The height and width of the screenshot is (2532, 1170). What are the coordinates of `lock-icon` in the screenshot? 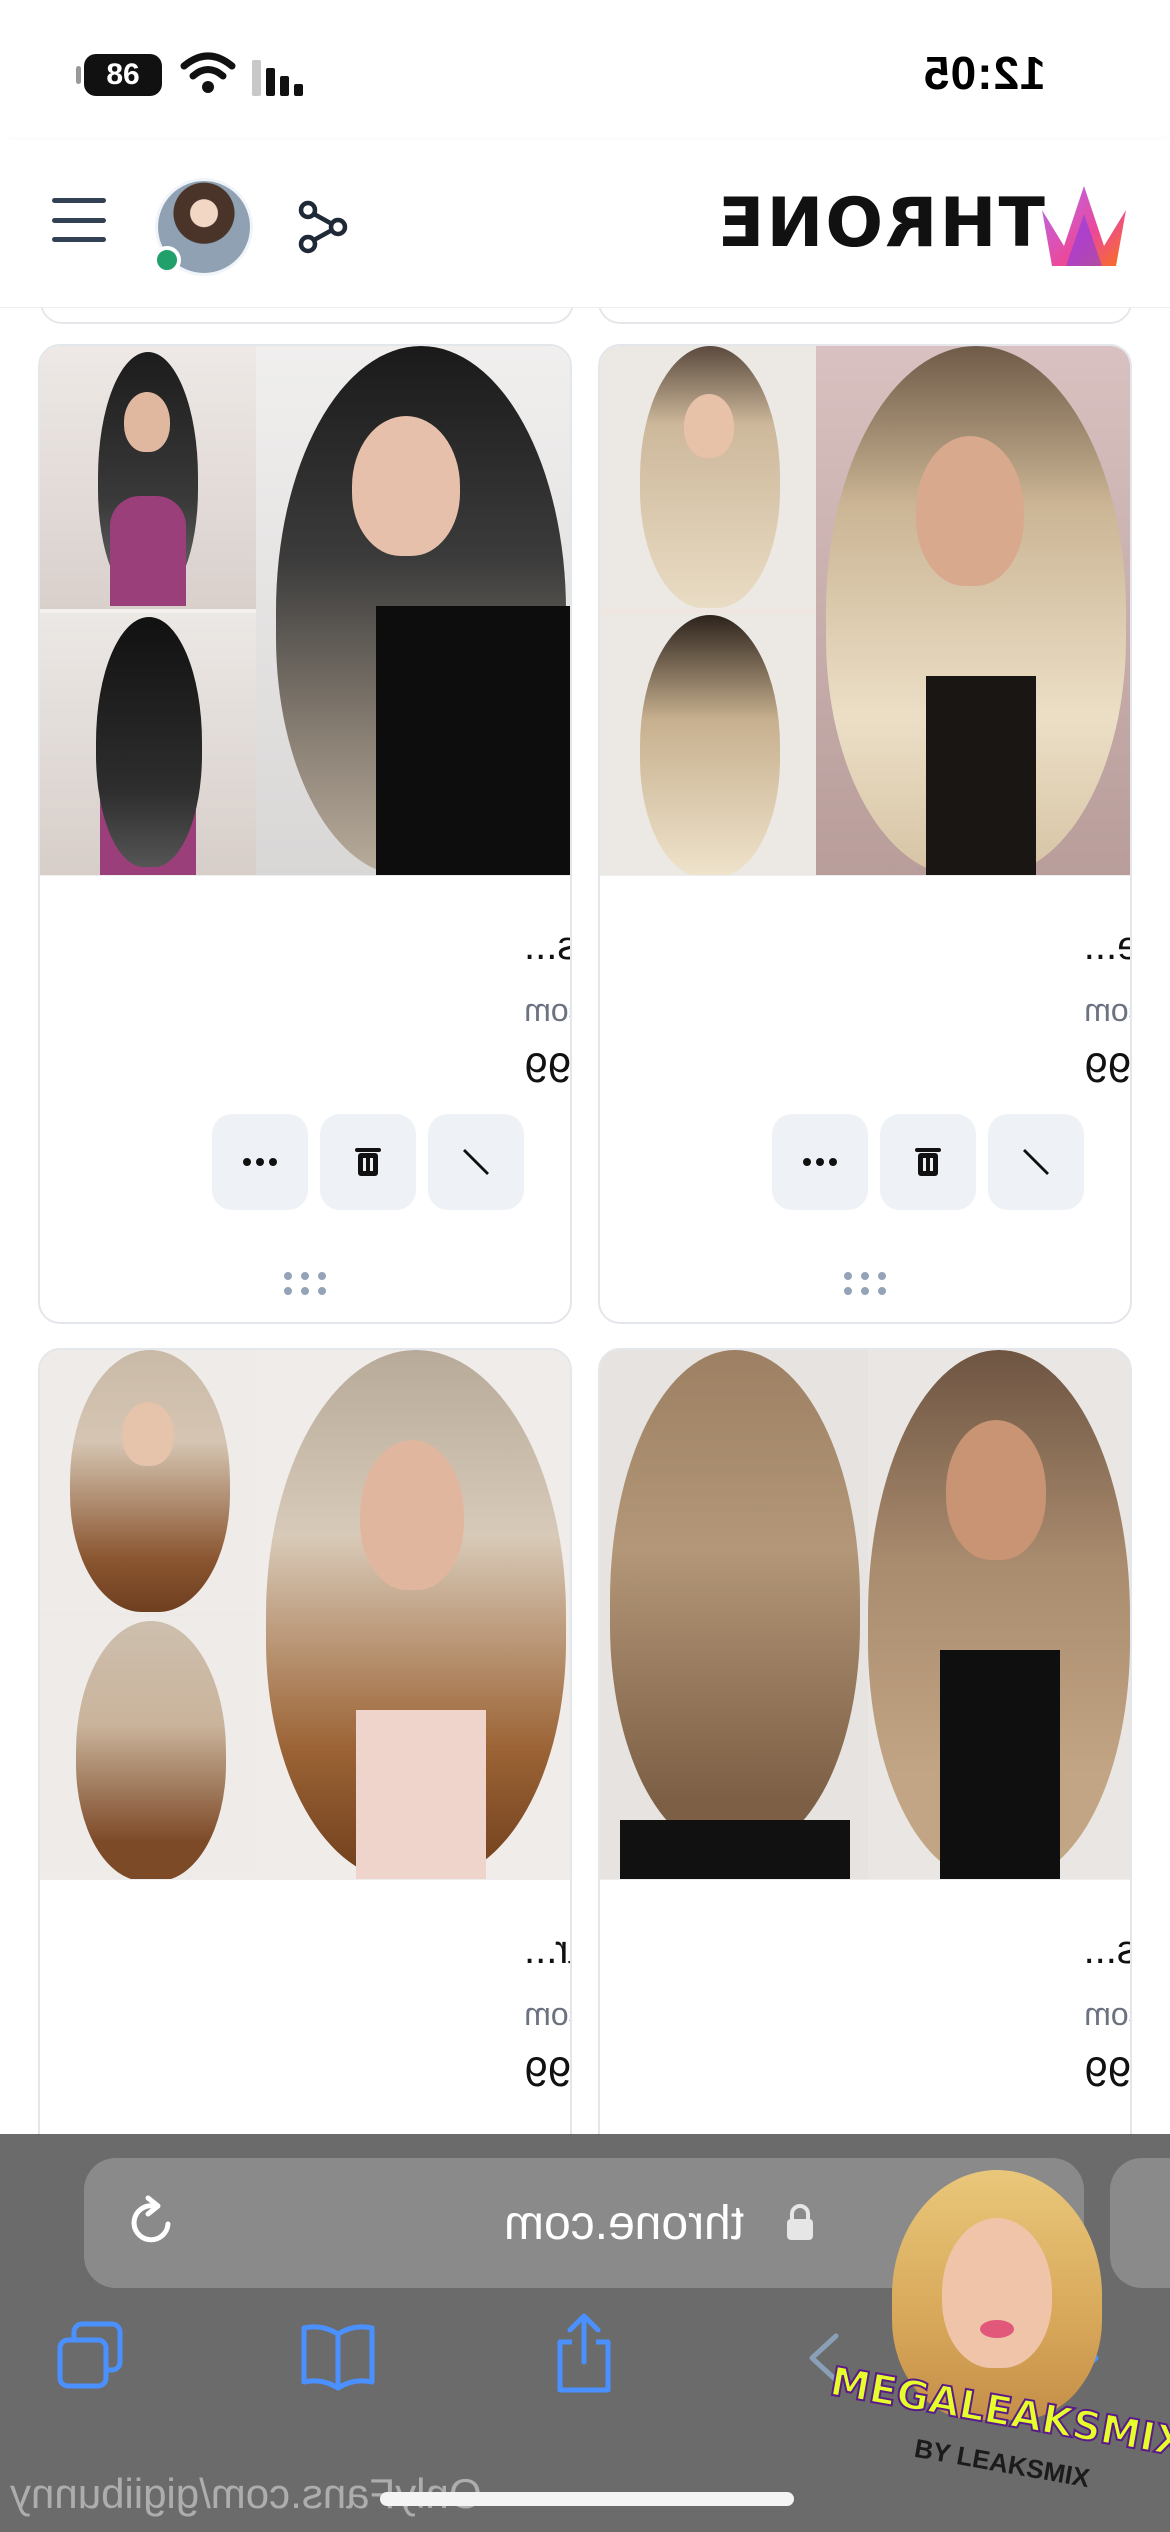 It's located at (800, 2222).